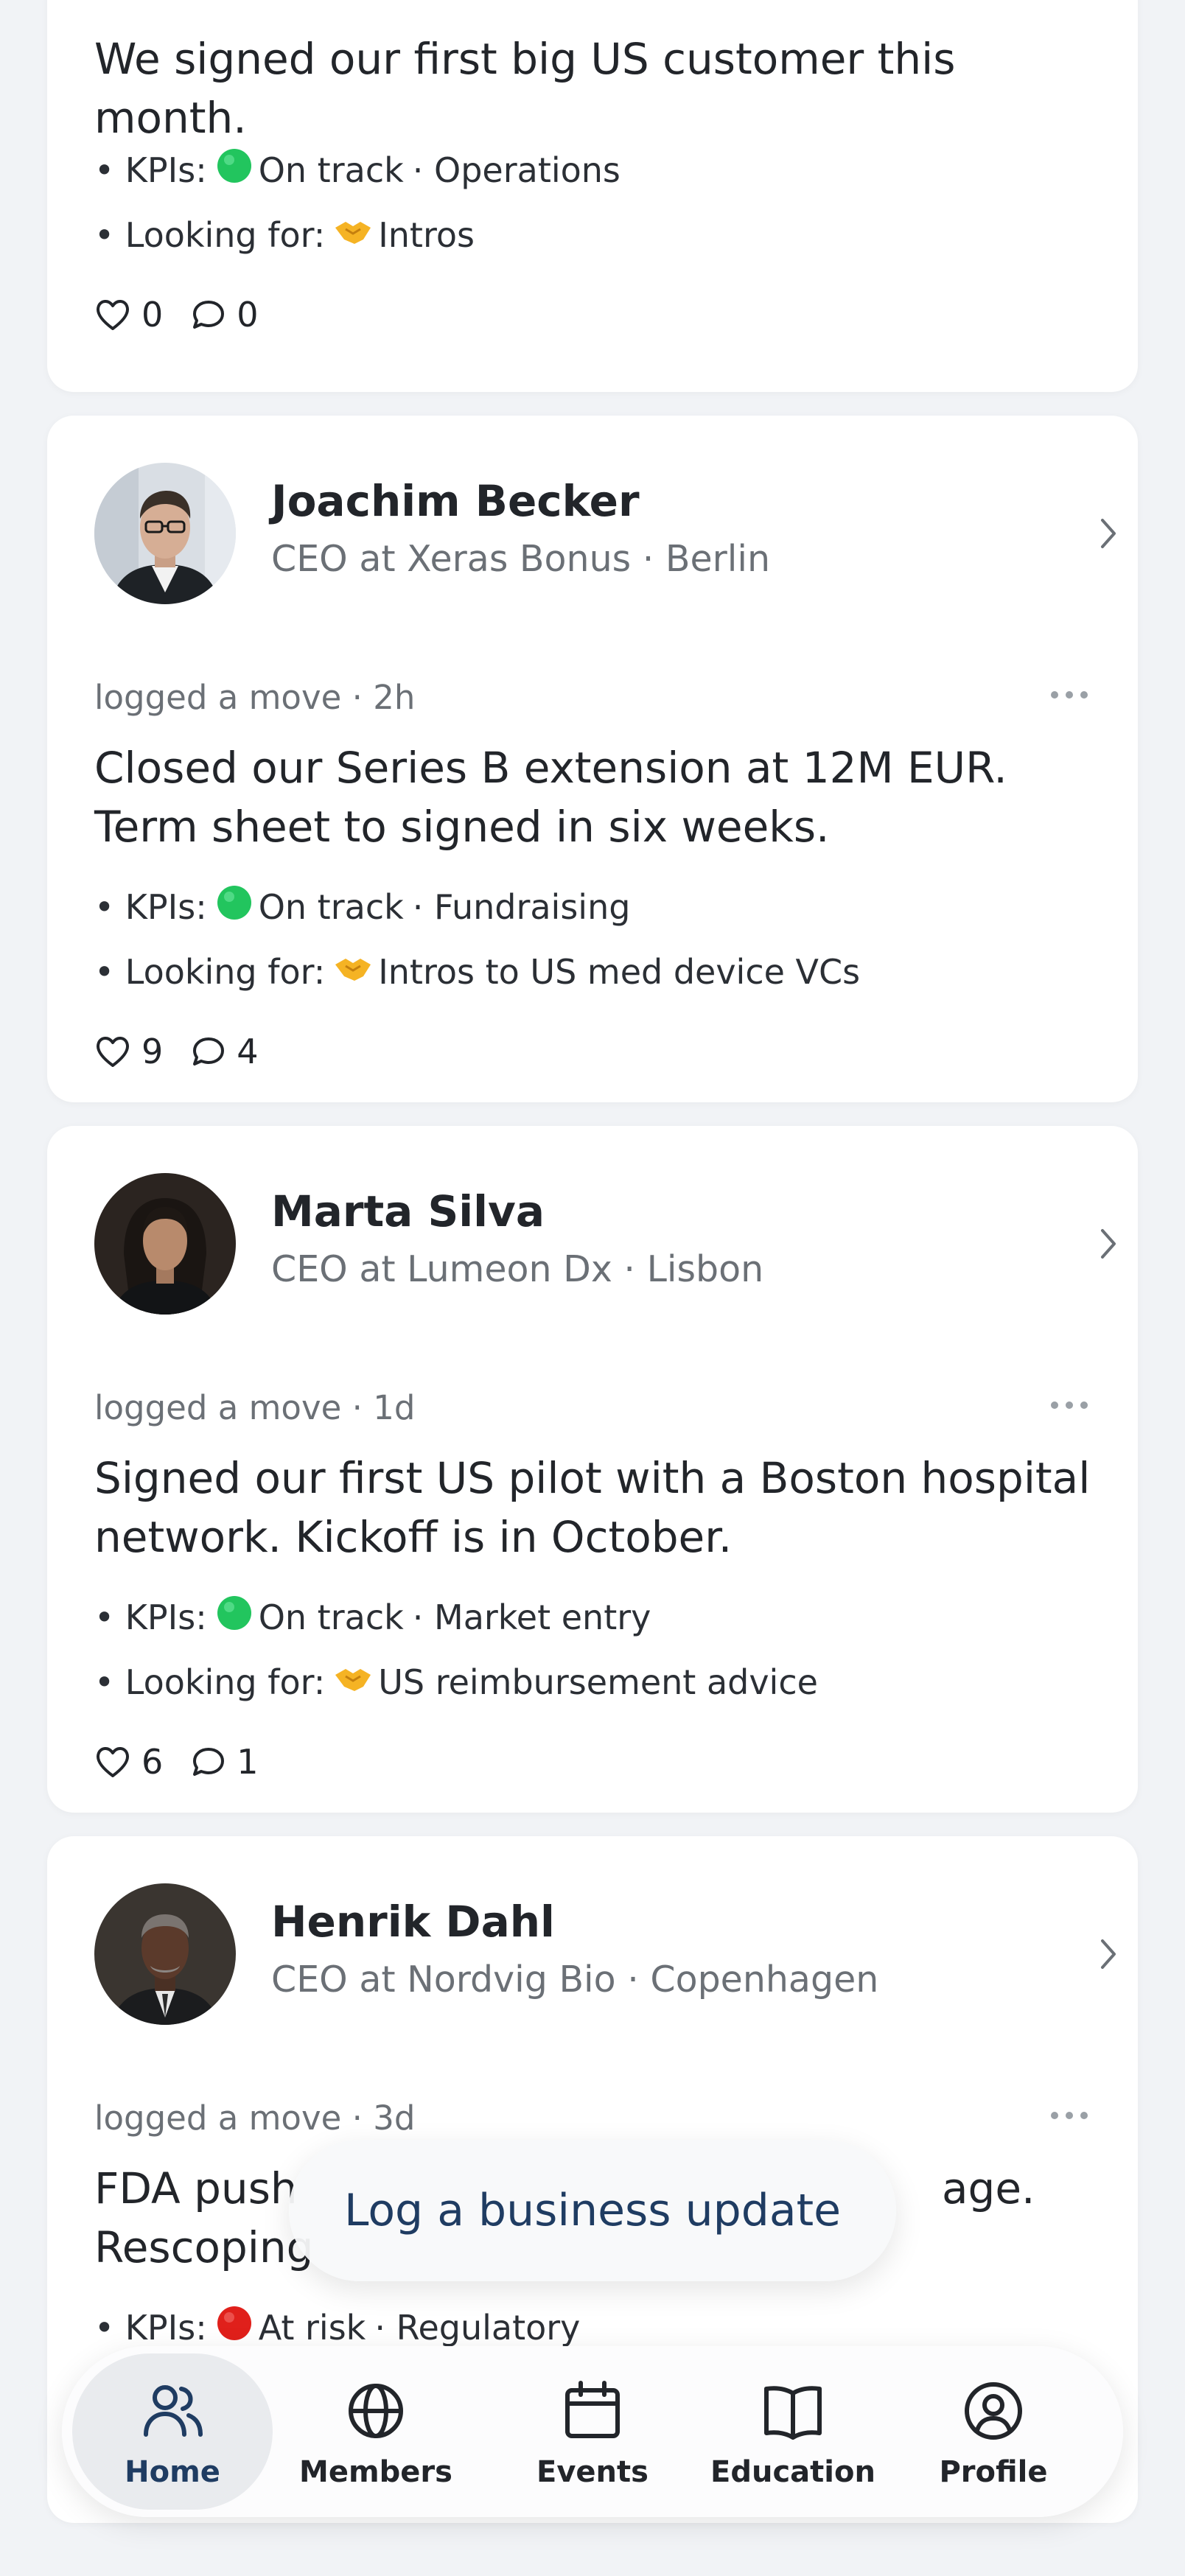  What do you see at coordinates (190, 1051) in the screenshot?
I see `reaction-bar: 9 4` at bounding box center [190, 1051].